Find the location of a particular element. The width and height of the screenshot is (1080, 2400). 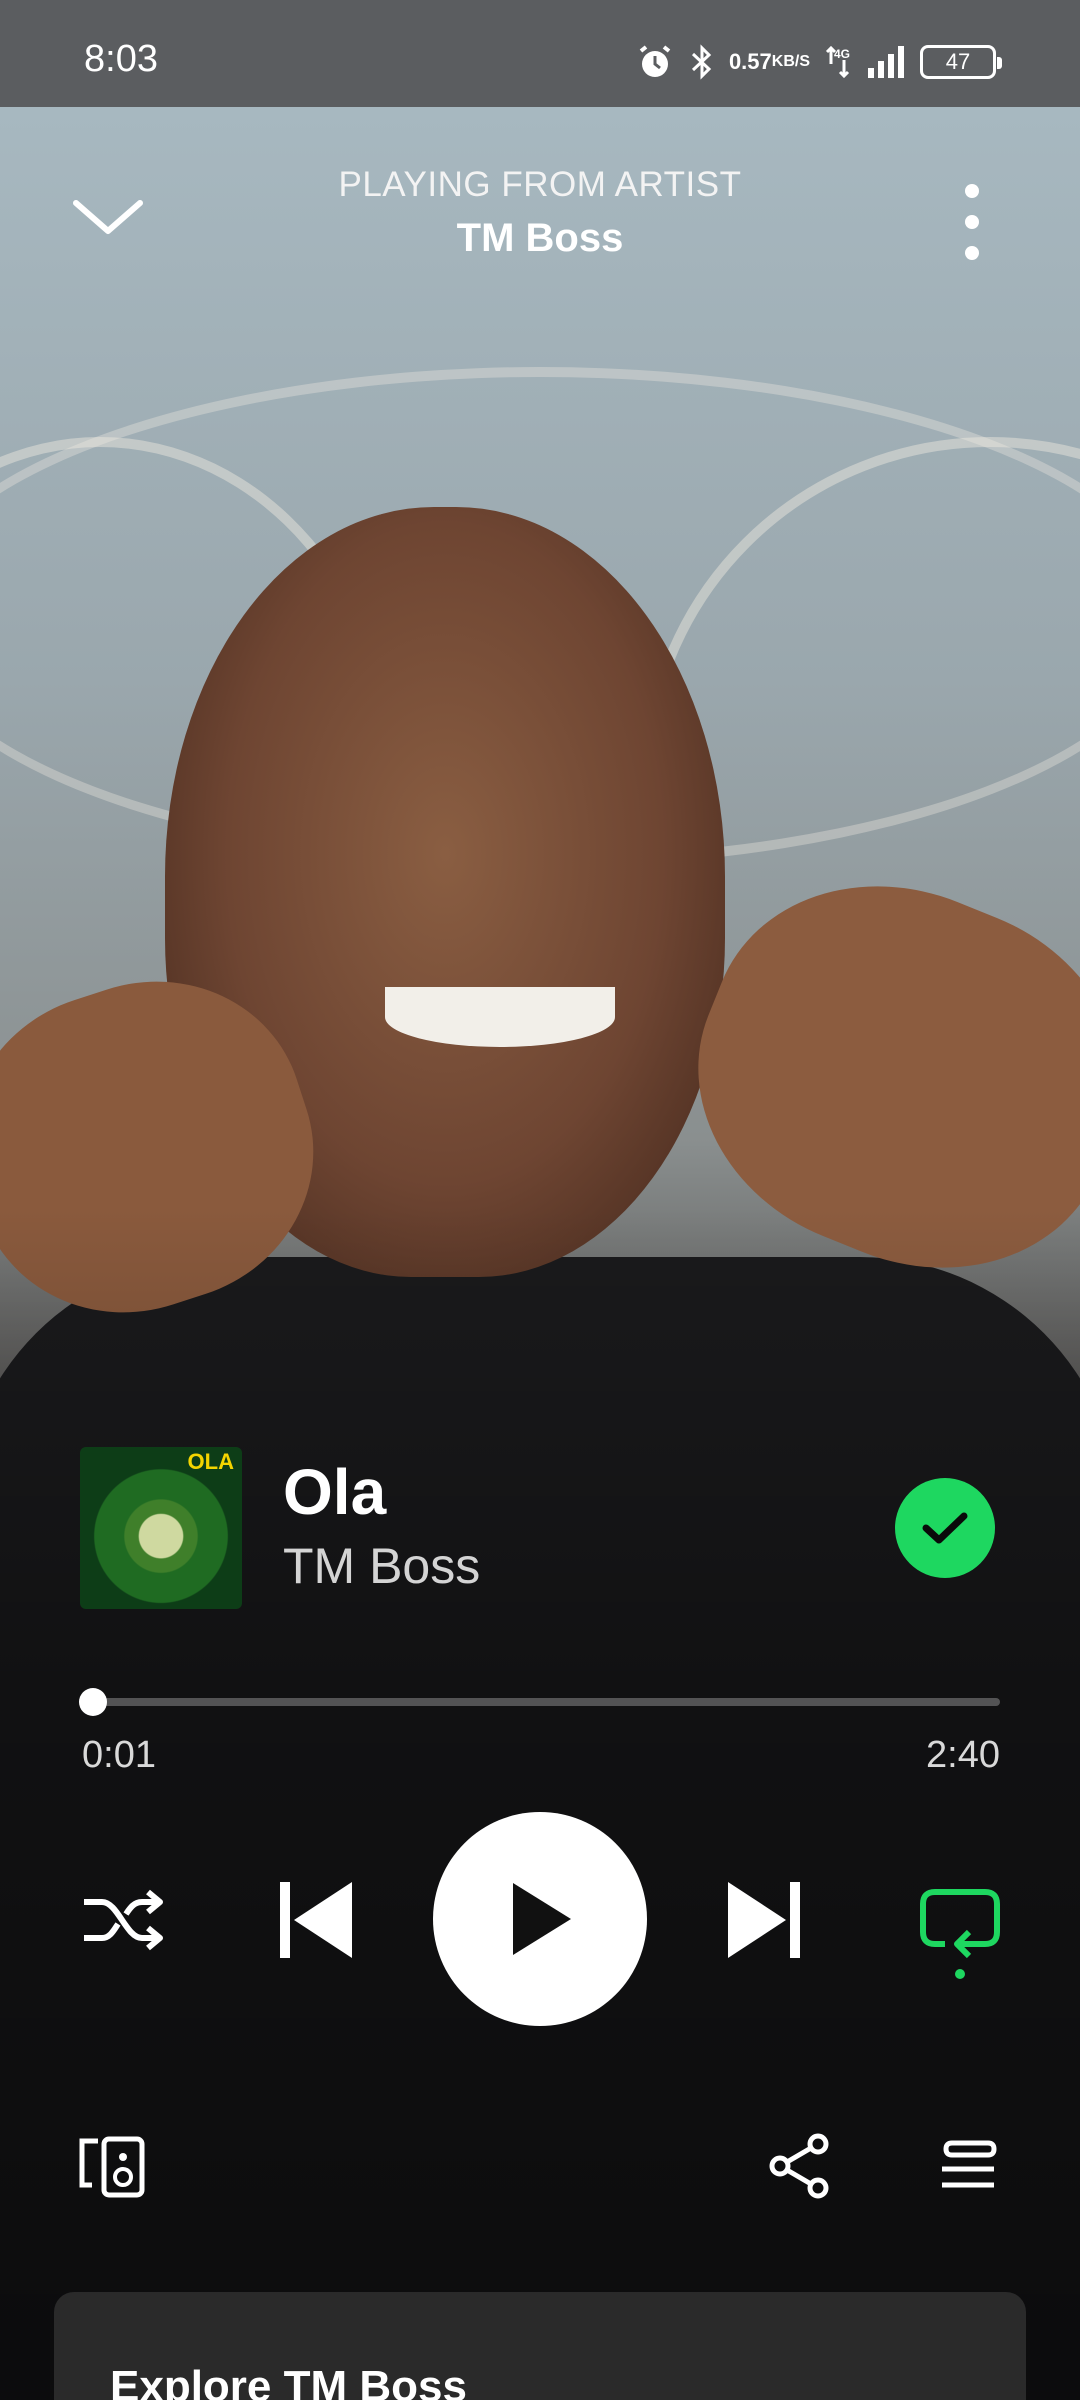

alarm-icon is located at coordinates (655, 62).